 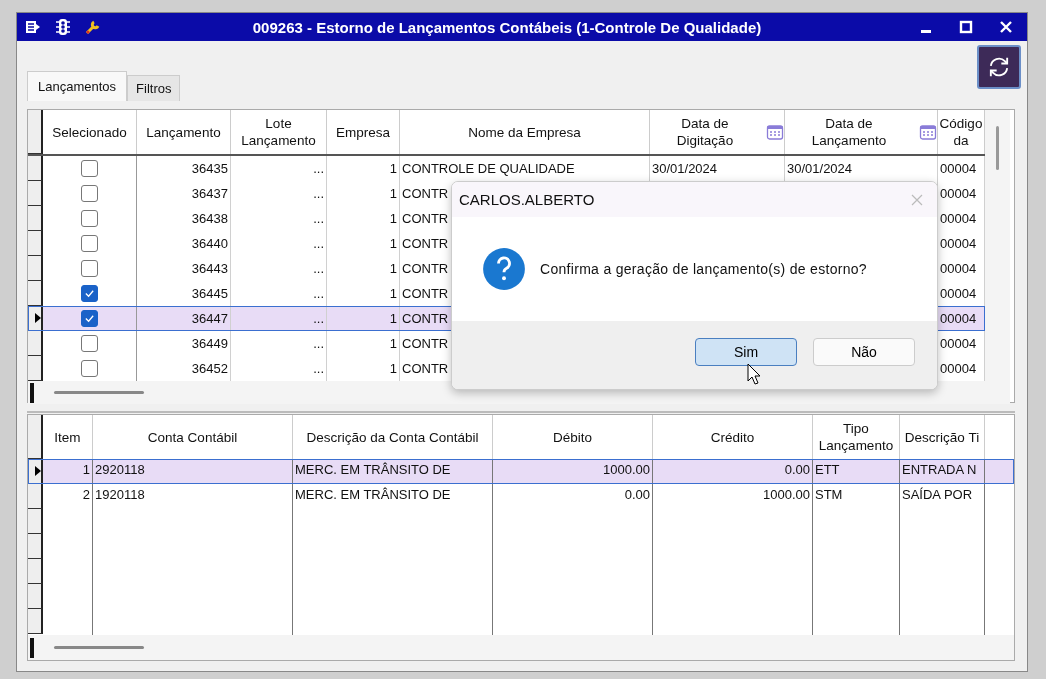 What do you see at coordinates (521, 471) in the screenshot?
I see `grid-row: 1 2920118 MERC. EM TRÂNSITO DE 1000.00 0.00 ETT ENTRADA N` at bounding box center [521, 471].